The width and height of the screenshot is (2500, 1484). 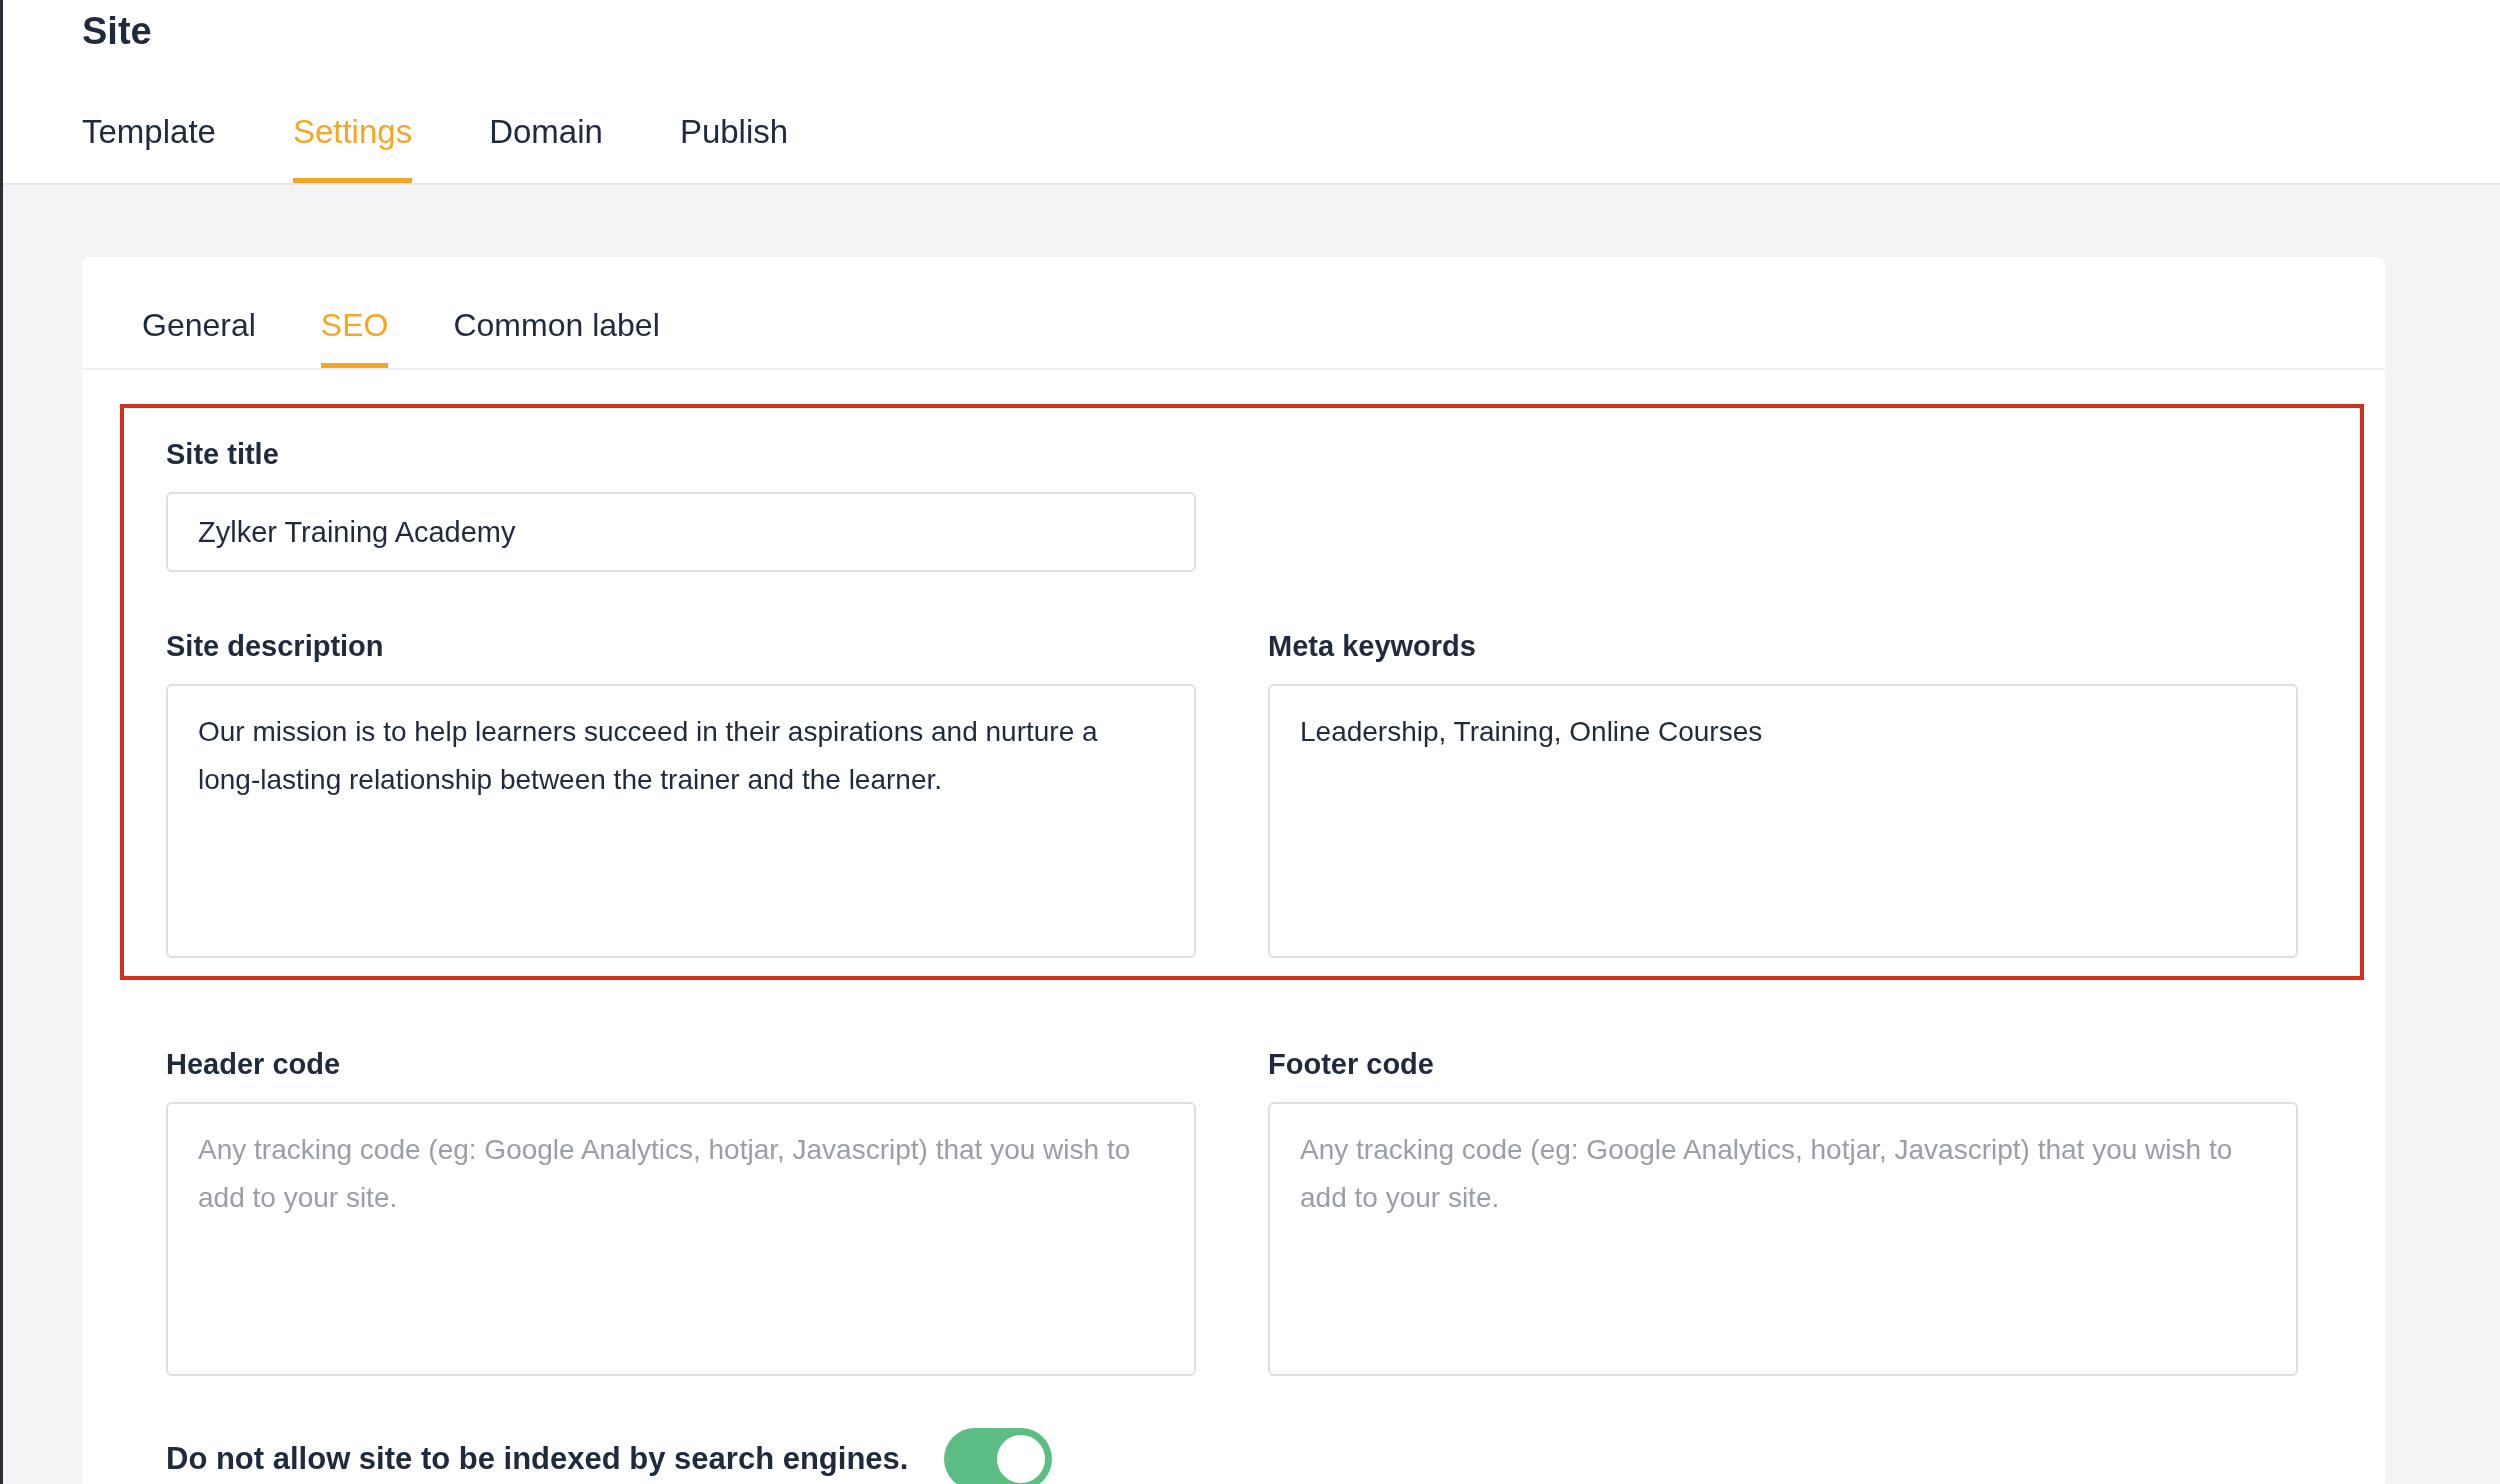 I want to click on field-label: Meta keywords, so click(x=1372, y=646).